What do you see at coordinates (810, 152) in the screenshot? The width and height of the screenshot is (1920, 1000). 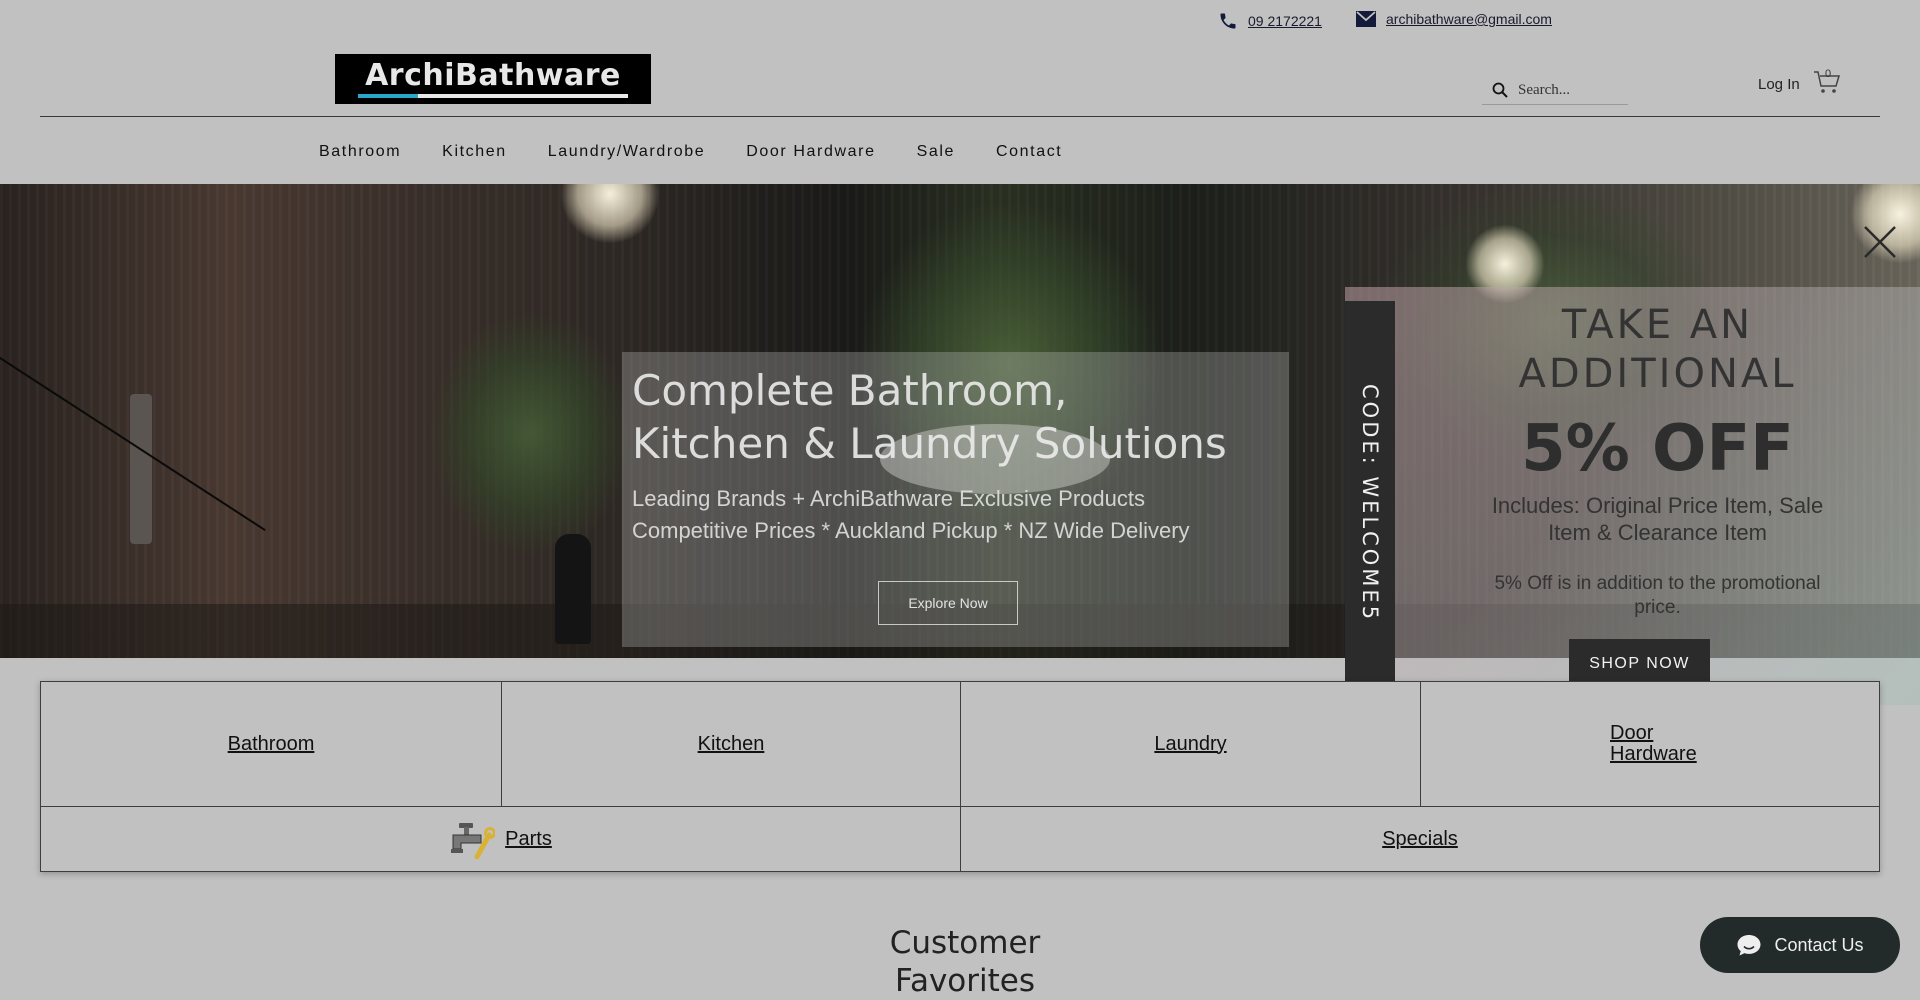 I see `nav-item-door-hardware: Door Hardware` at bounding box center [810, 152].